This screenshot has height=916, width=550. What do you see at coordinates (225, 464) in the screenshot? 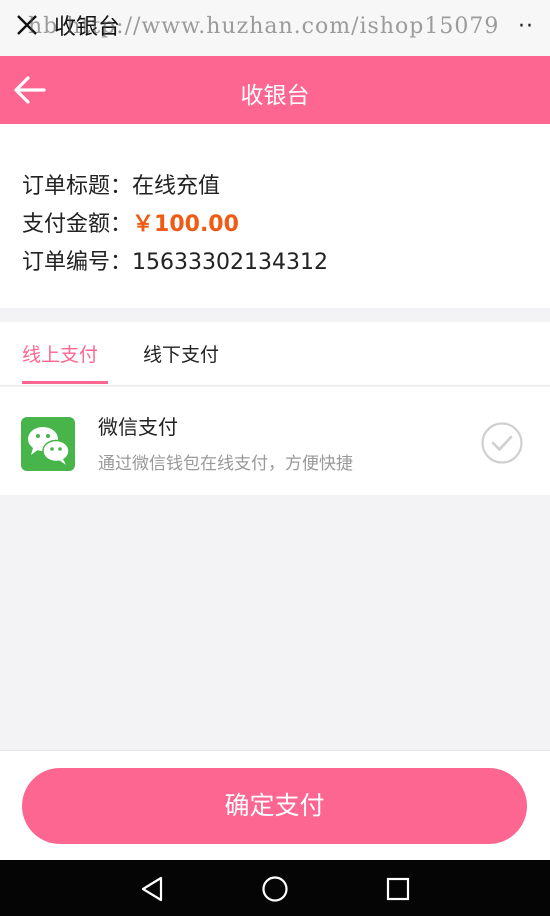
I see `payment-method-description: 通过微信钱包在线支付，方便快捷` at bounding box center [225, 464].